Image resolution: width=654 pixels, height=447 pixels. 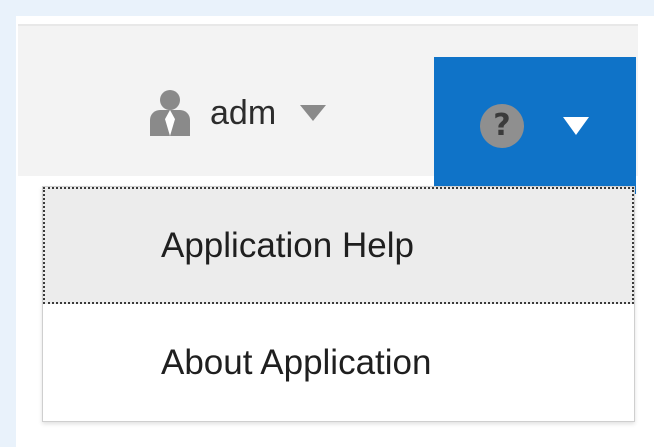 I want to click on user-menu-button: adm, so click(x=237, y=113).